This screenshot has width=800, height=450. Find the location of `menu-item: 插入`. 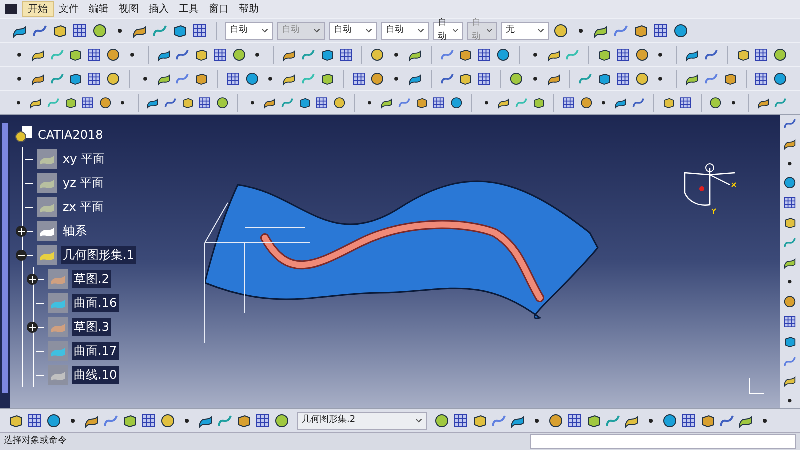

menu-item: 插入 is located at coordinates (159, 9).